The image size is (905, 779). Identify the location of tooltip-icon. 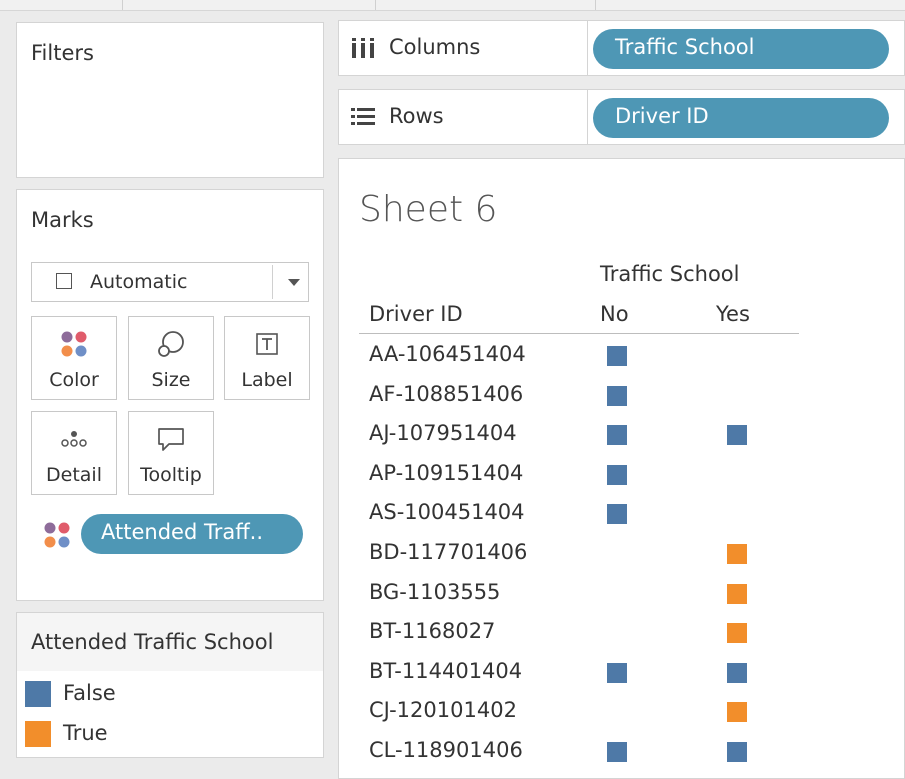
(171, 439).